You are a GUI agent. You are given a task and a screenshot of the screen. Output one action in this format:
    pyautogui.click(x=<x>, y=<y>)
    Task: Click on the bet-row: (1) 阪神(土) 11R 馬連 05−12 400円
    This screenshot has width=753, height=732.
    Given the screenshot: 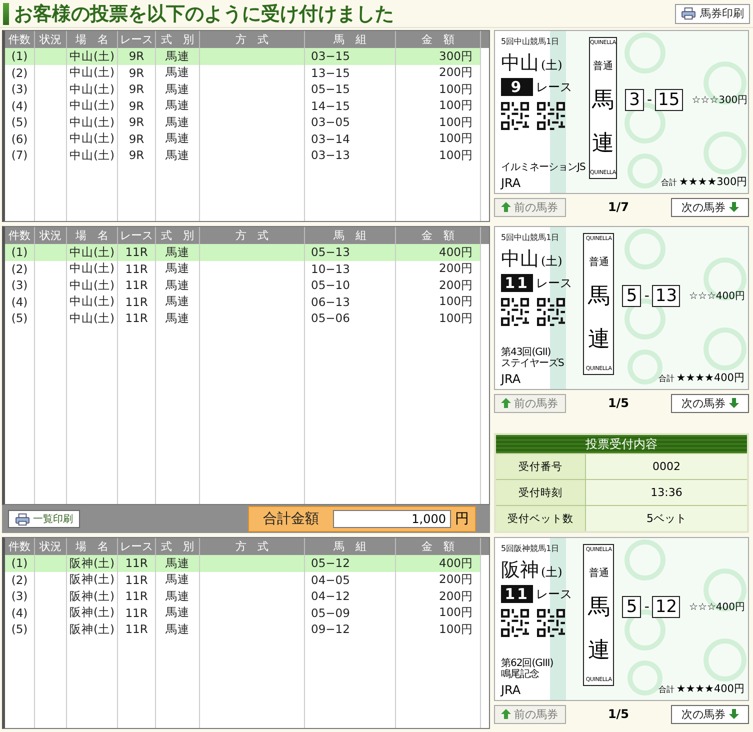 What is the action you would take?
    pyautogui.click(x=247, y=563)
    